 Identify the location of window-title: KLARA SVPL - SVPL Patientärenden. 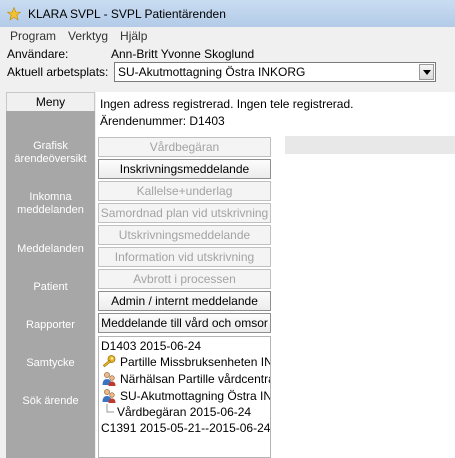
(127, 13).